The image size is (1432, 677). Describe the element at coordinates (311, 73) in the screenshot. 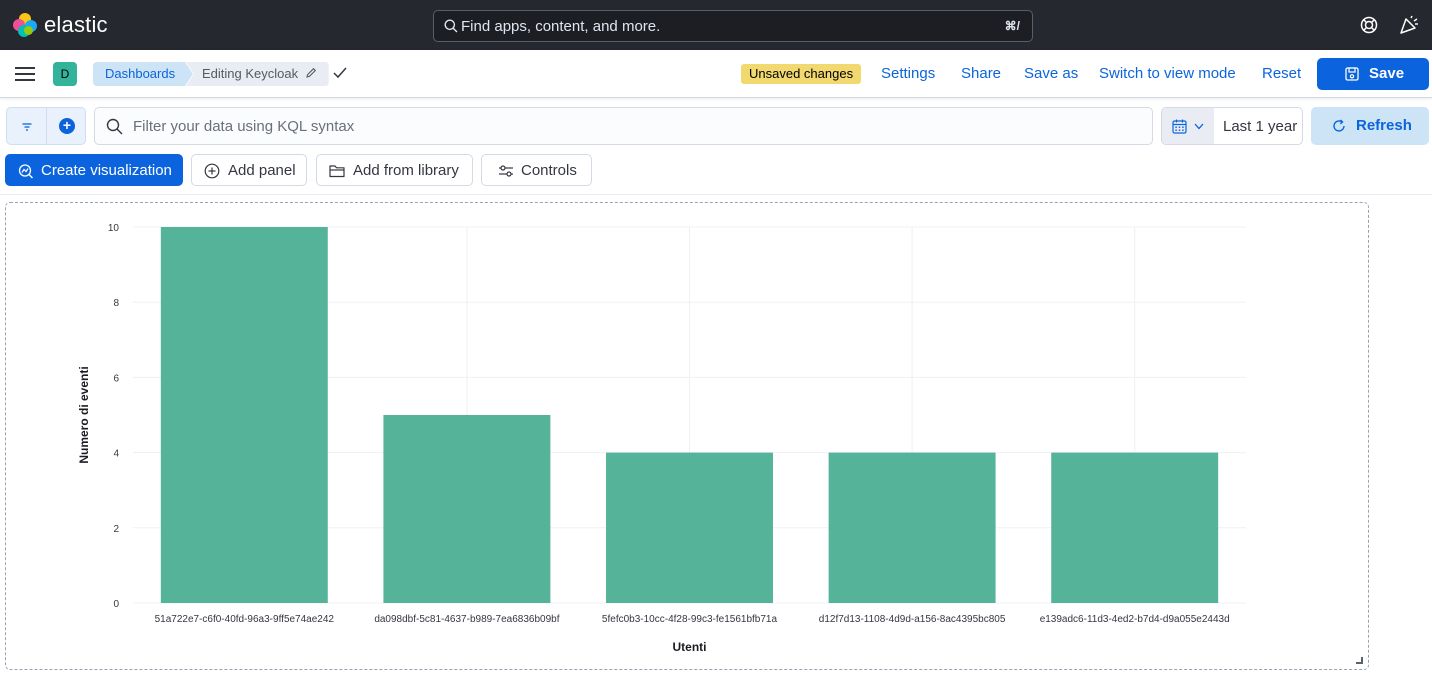

I see `pencil-icon` at that location.